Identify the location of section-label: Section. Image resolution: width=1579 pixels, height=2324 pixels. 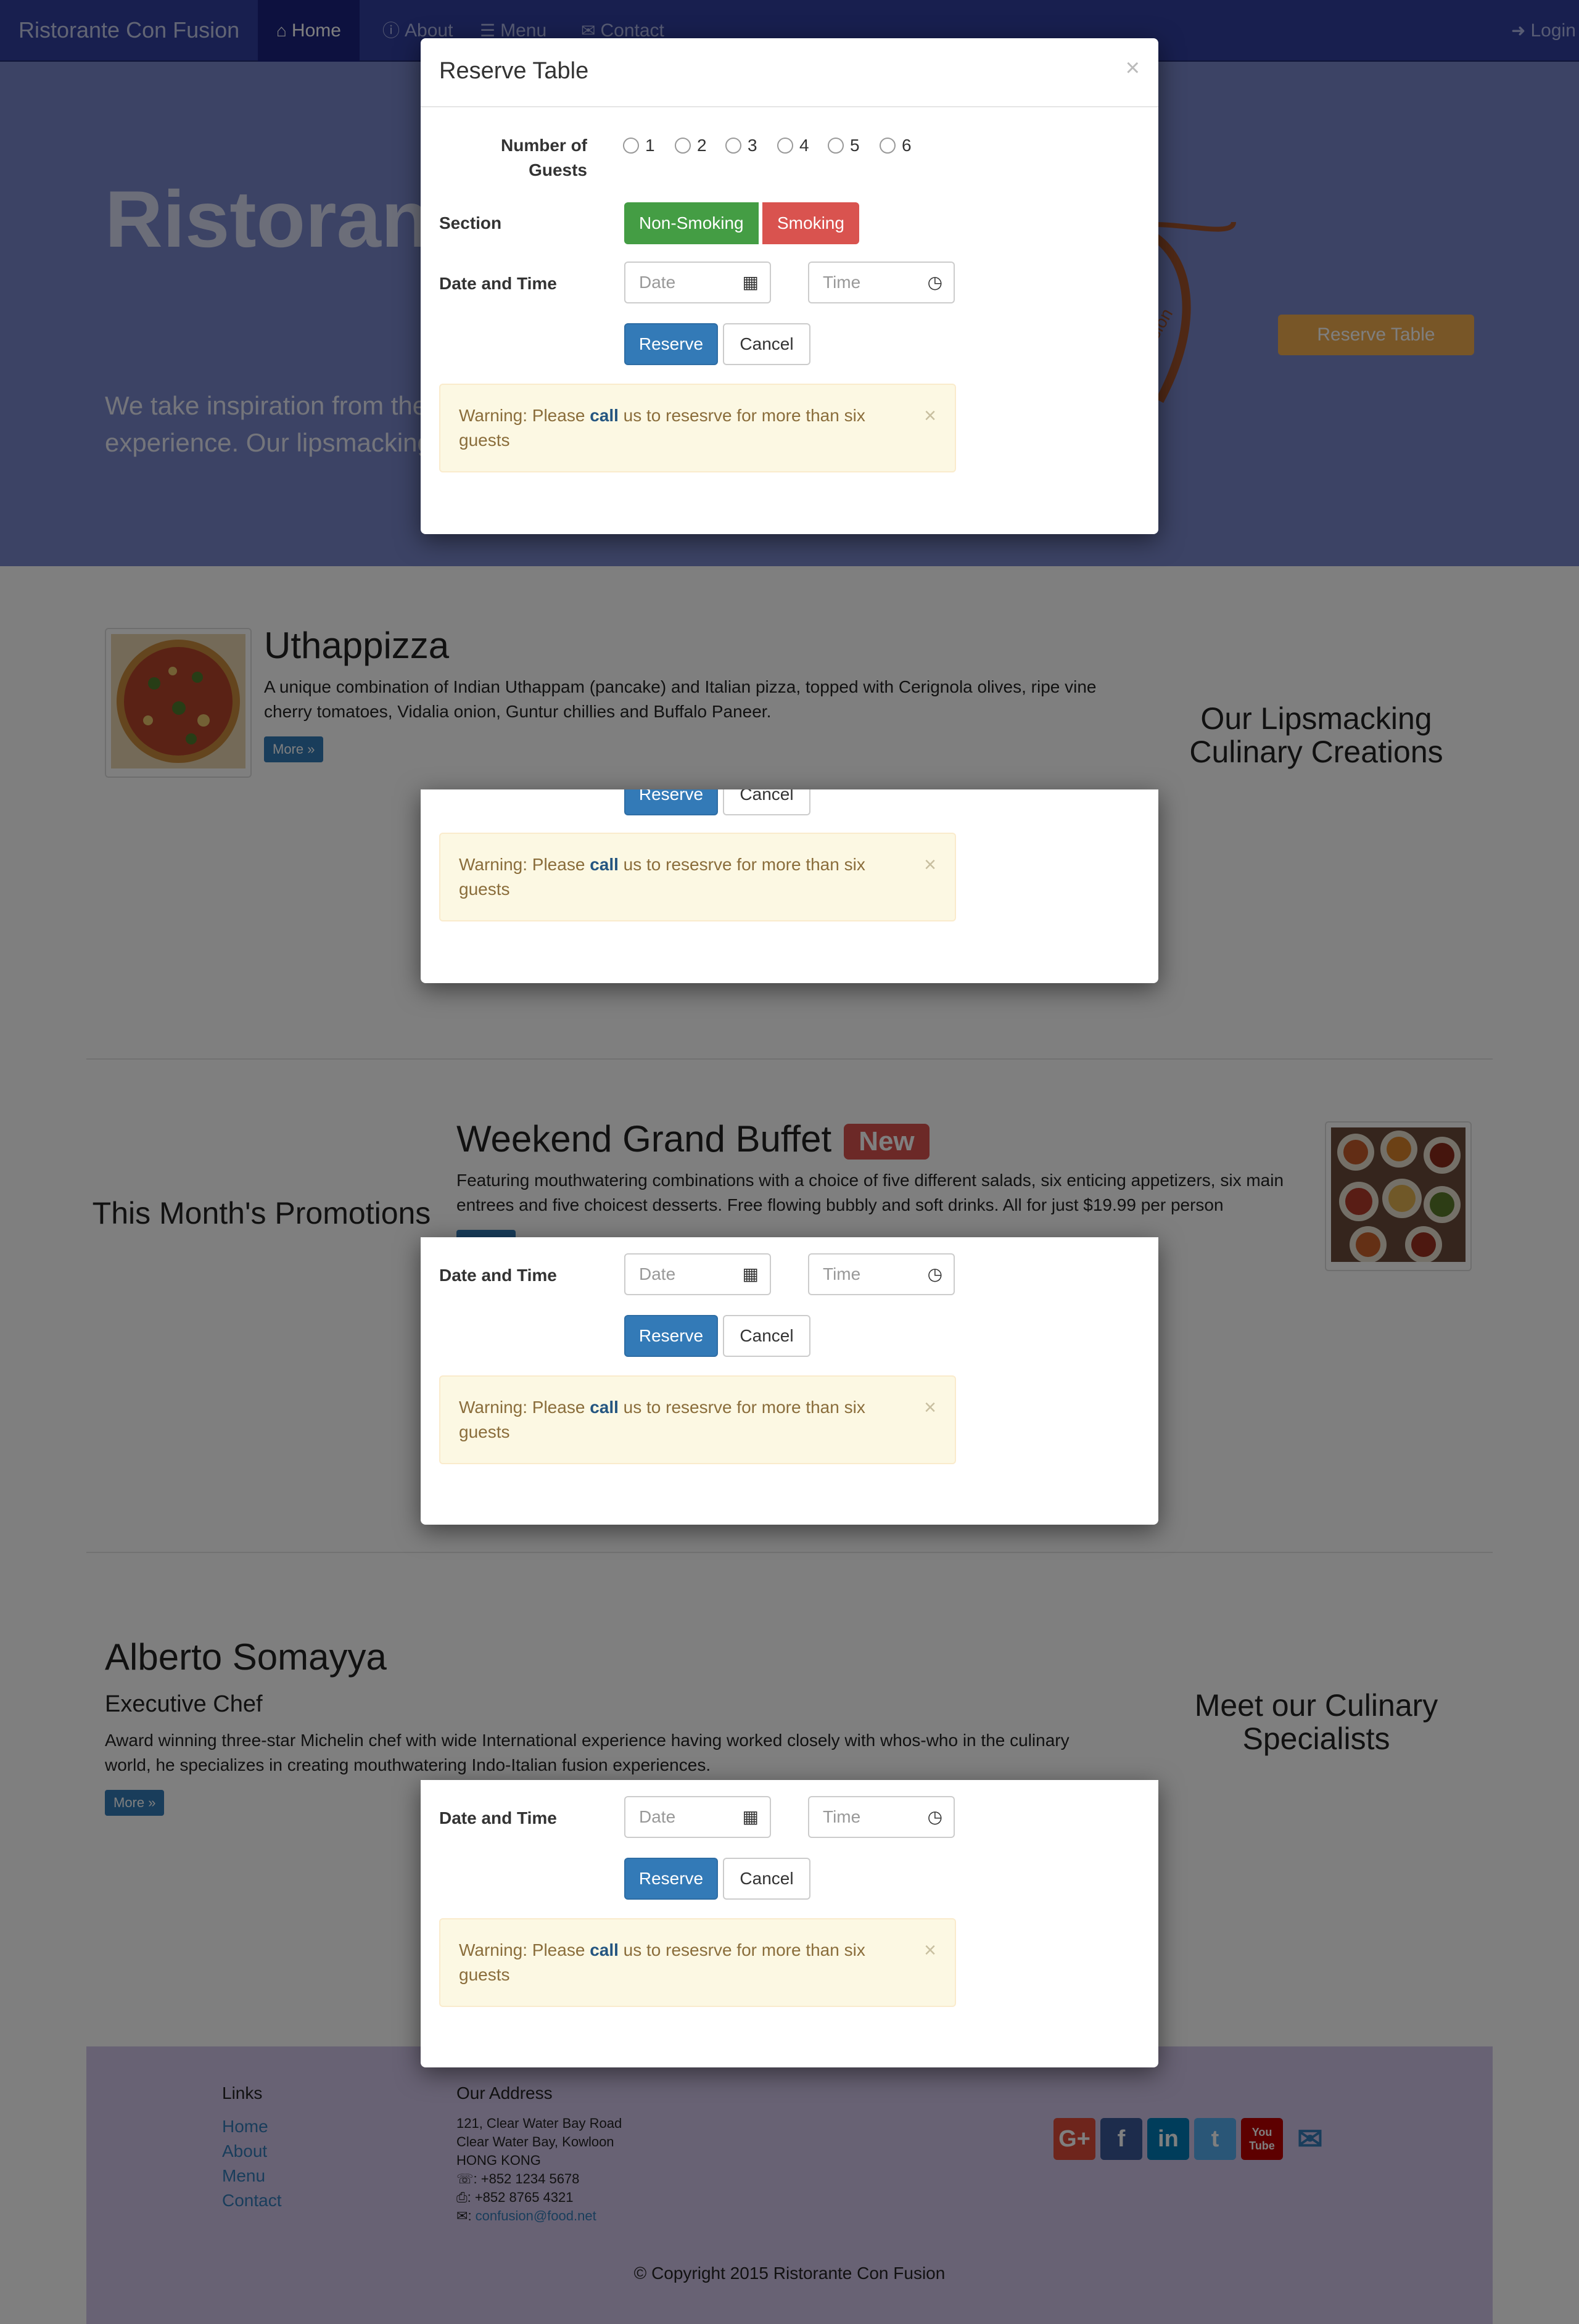
(471, 223).